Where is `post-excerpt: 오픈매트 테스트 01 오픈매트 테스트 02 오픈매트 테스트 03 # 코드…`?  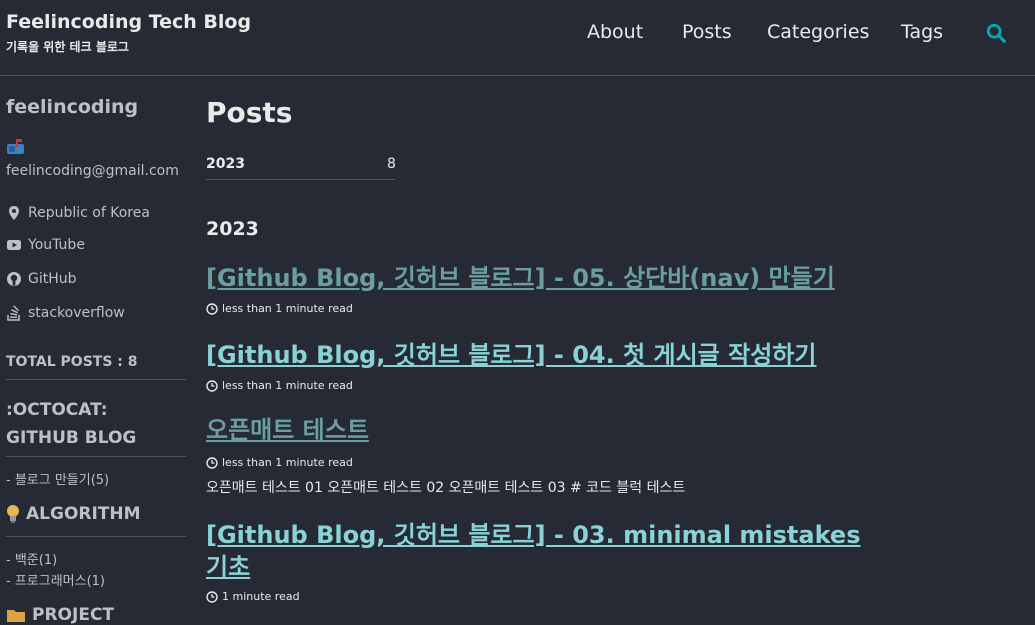
post-excerpt: 오픈매트 테스트 01 오픈매트 테스트 02 오픈매트 테스트 03 # 코드… is located at coordinates (446, 488).